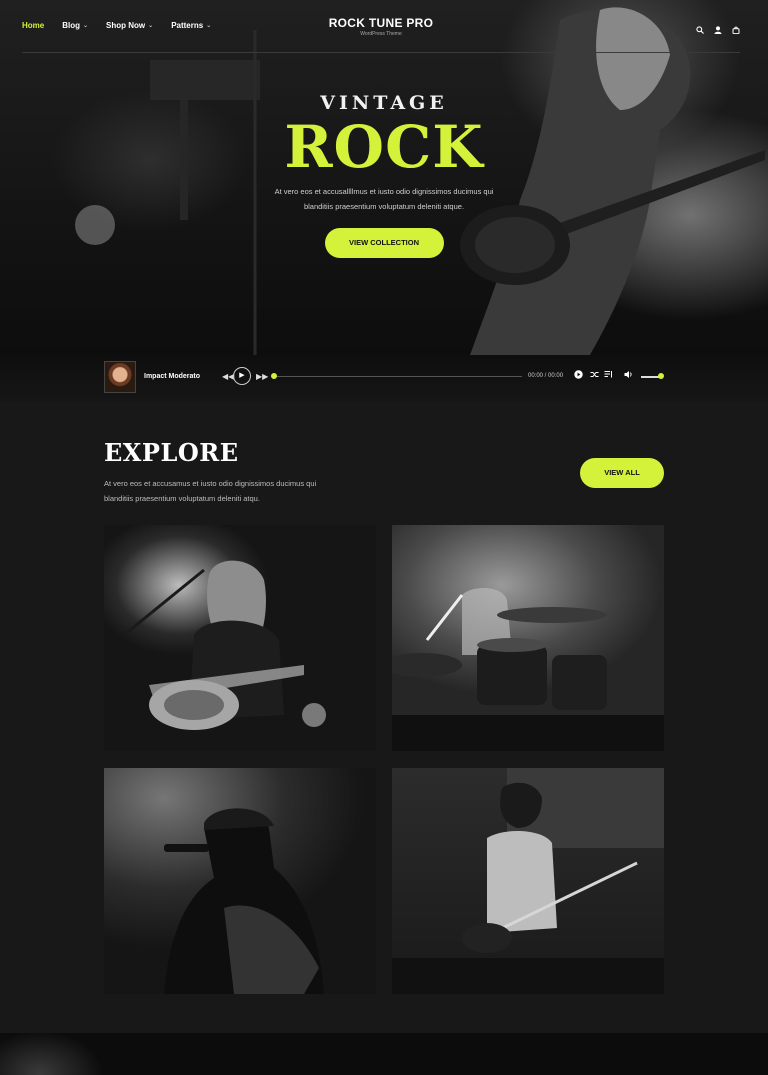 The height and width of the screenshot is (1075, 768). Describe the element at coordinates (240, 881) in the screenshot. I see `singer-photo` at that location.